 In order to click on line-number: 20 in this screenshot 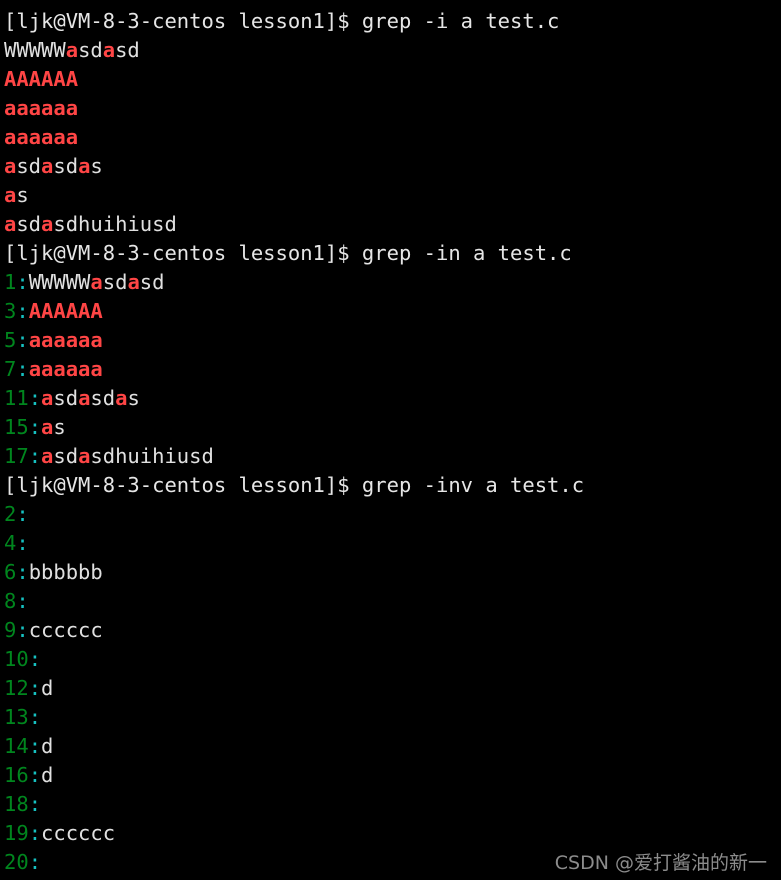, I will do `click(16, 862)`.